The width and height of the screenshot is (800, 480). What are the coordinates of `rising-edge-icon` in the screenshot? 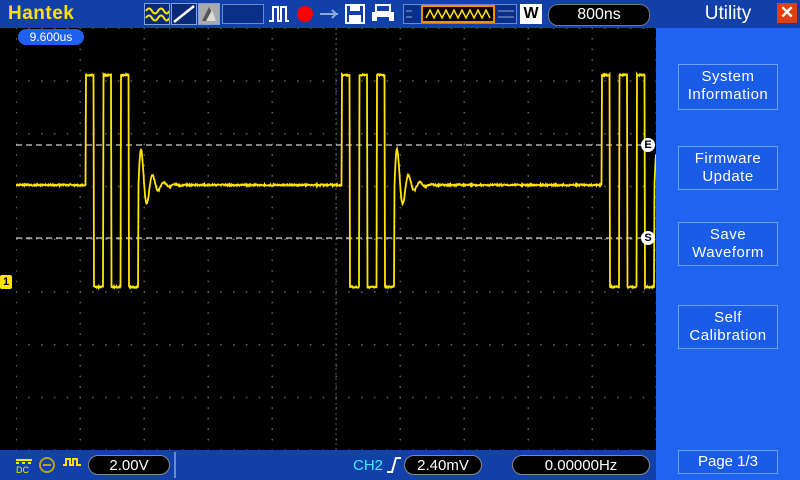 It's located at (394, 465).